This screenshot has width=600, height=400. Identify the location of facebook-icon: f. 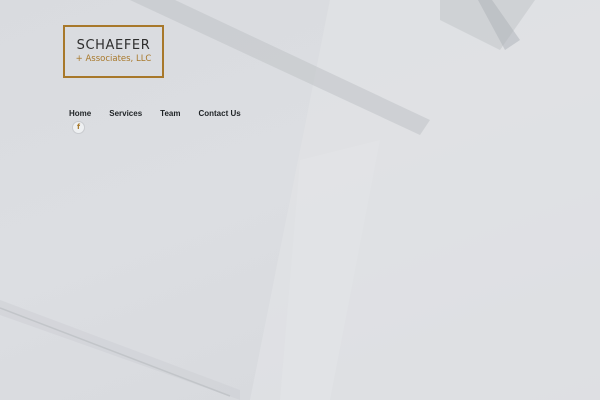
(78, 127).